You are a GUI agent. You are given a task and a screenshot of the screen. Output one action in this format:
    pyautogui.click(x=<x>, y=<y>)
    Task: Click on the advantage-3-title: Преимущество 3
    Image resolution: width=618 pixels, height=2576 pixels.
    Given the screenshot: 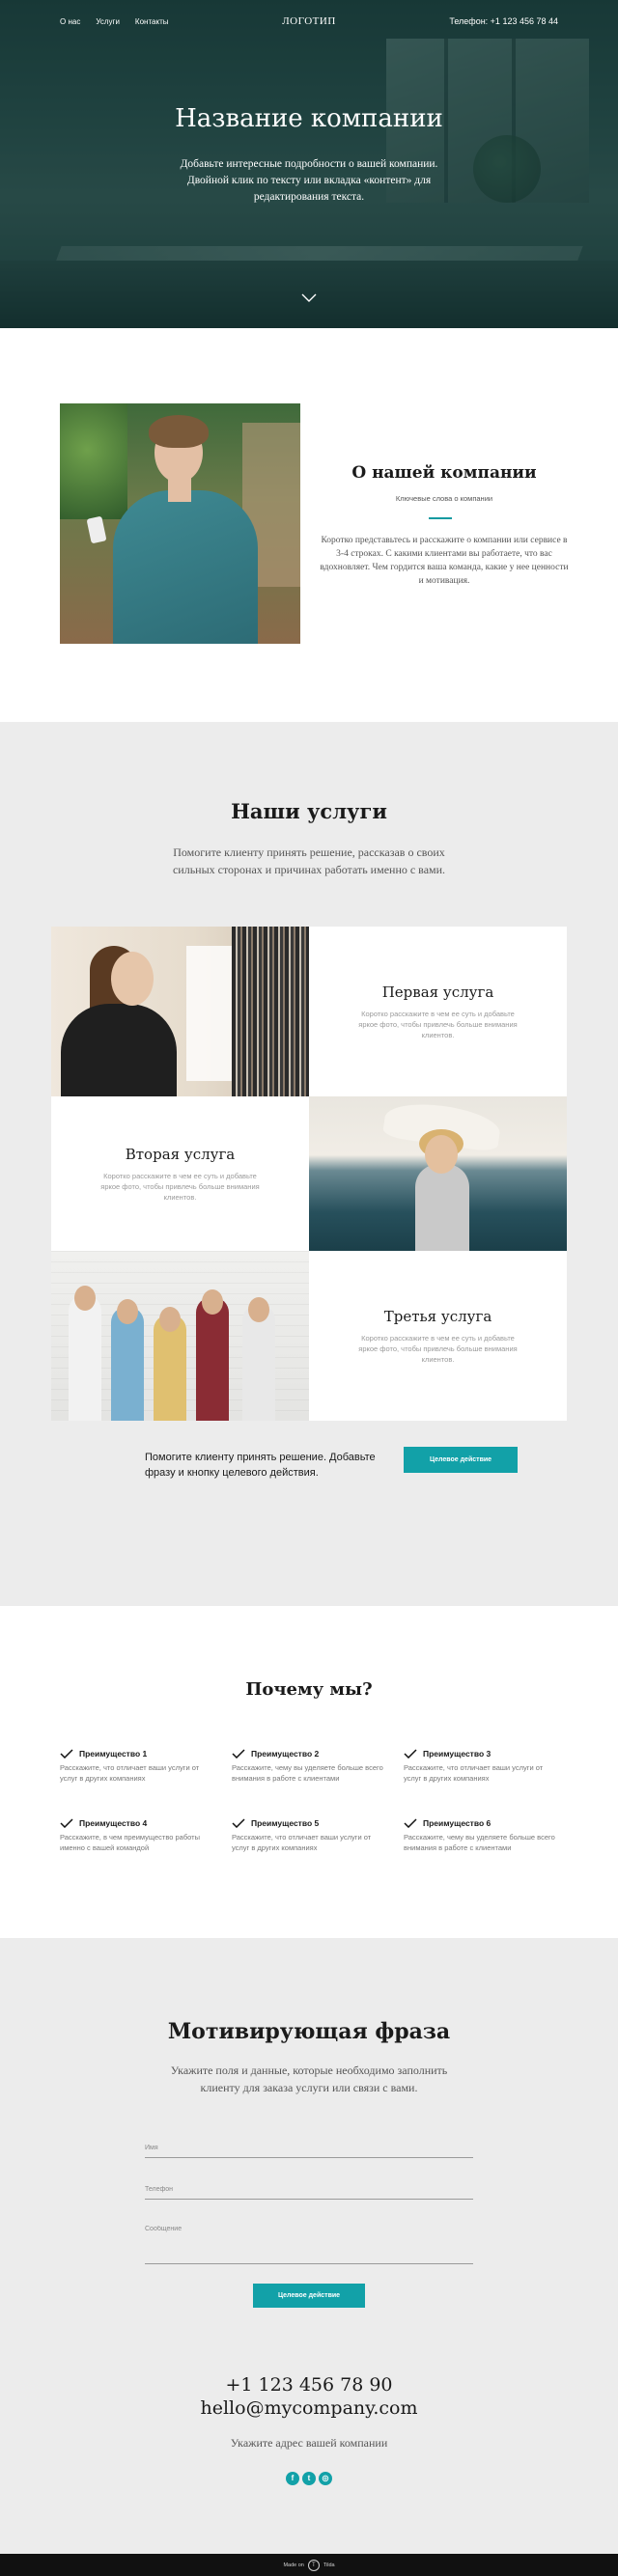 What is the action you would take?
    pyautogui.click(x=457, y=1754)
    